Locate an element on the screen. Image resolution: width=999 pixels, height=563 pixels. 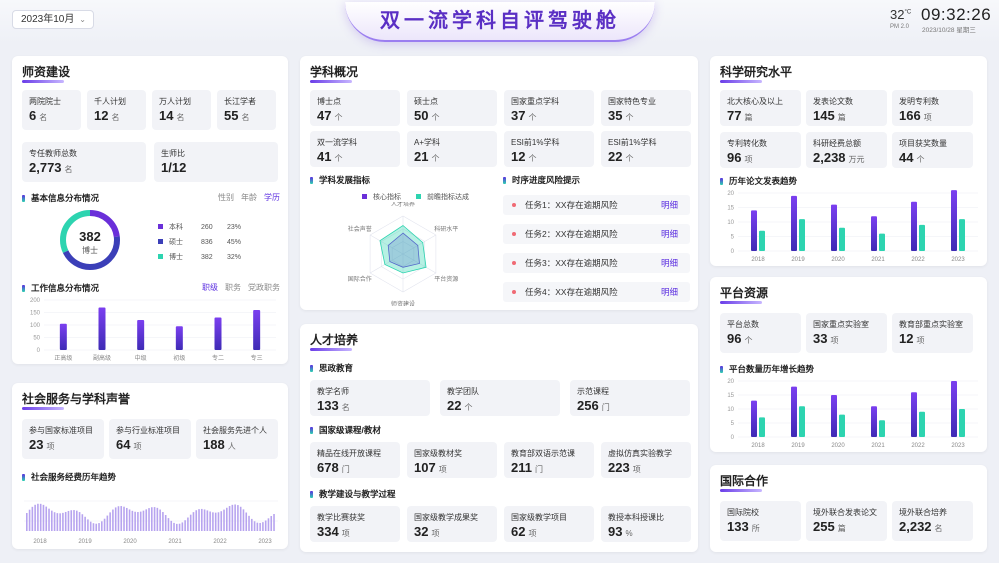
stat-unit: 门 is located at coordinates (345, 469).